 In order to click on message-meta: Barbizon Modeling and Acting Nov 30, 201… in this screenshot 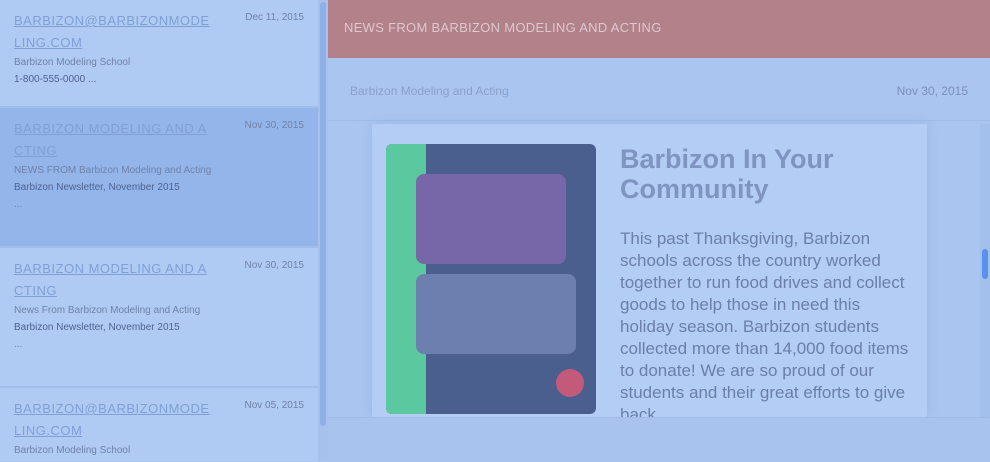, I will do `click(659, 91)`.